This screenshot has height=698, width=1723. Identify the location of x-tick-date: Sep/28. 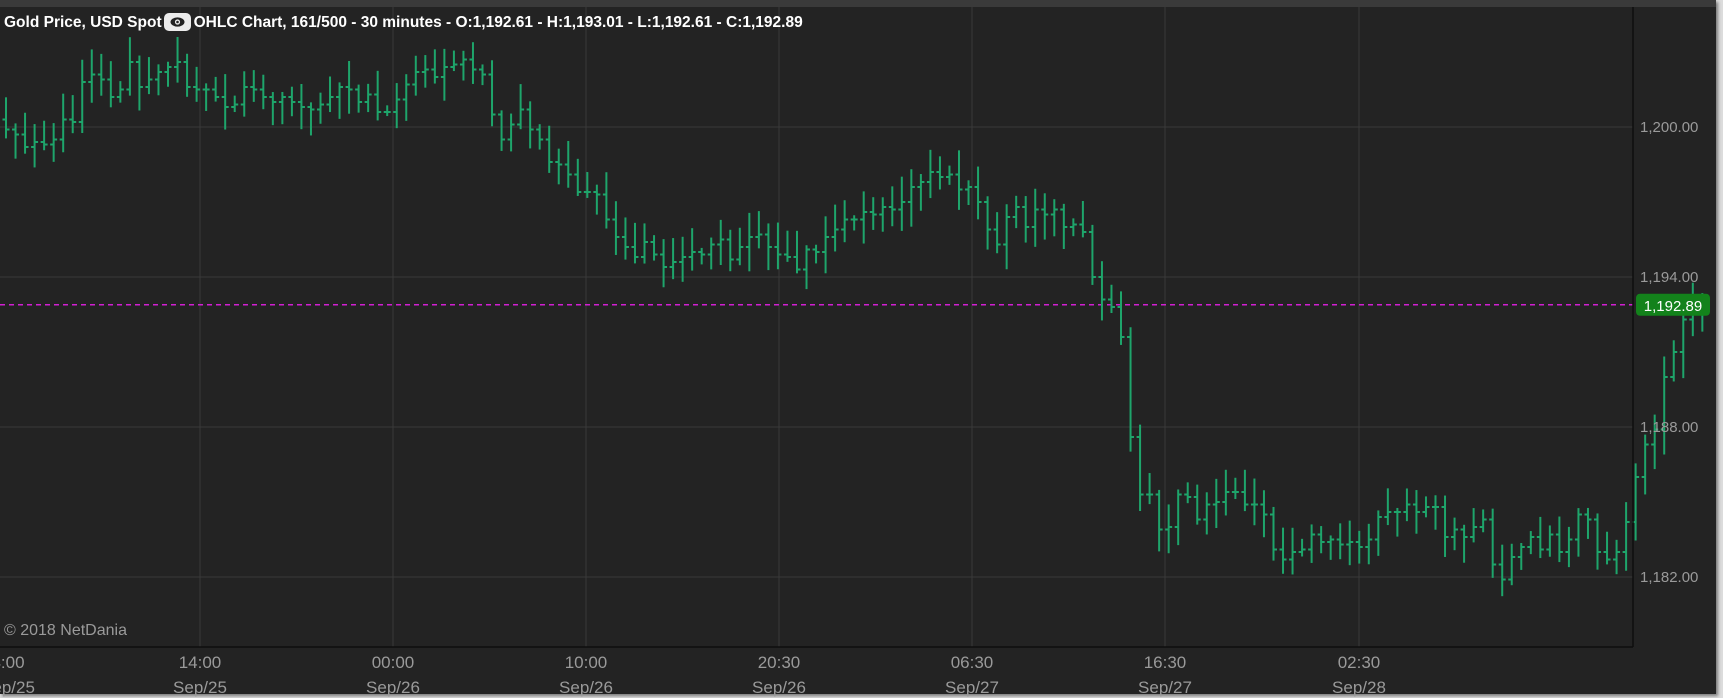
(1359, 687).